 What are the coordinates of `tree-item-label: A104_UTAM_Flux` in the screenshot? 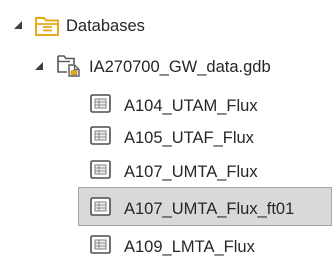 It's located at (191, 106).